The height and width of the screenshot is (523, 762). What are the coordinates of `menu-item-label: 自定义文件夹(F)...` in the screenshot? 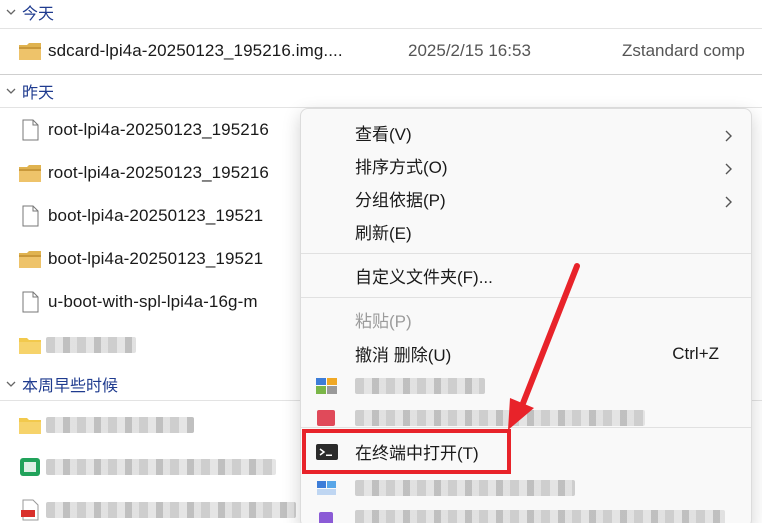 It's located at (424, 277).